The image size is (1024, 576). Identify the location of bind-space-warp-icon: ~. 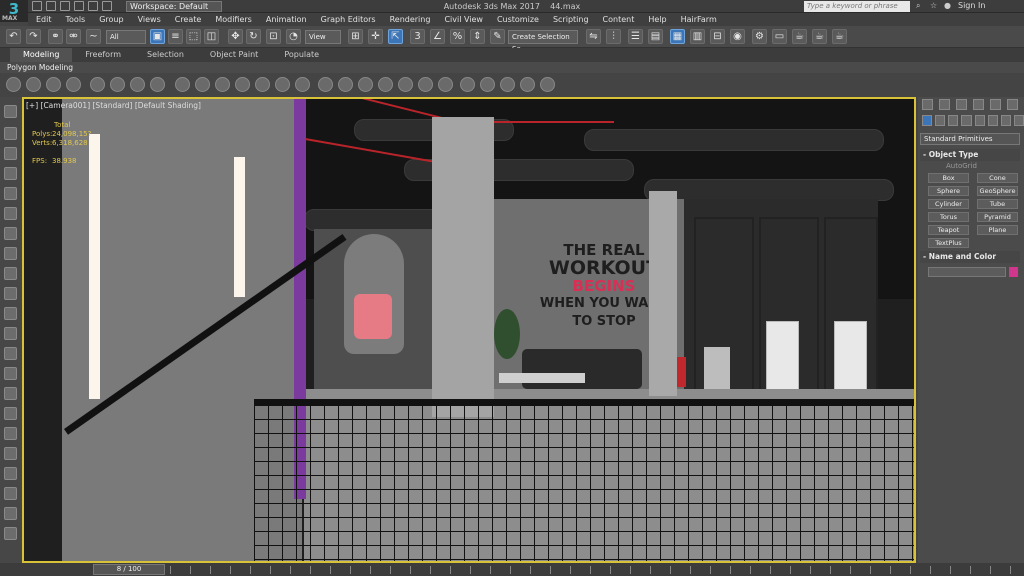
(93, 36).